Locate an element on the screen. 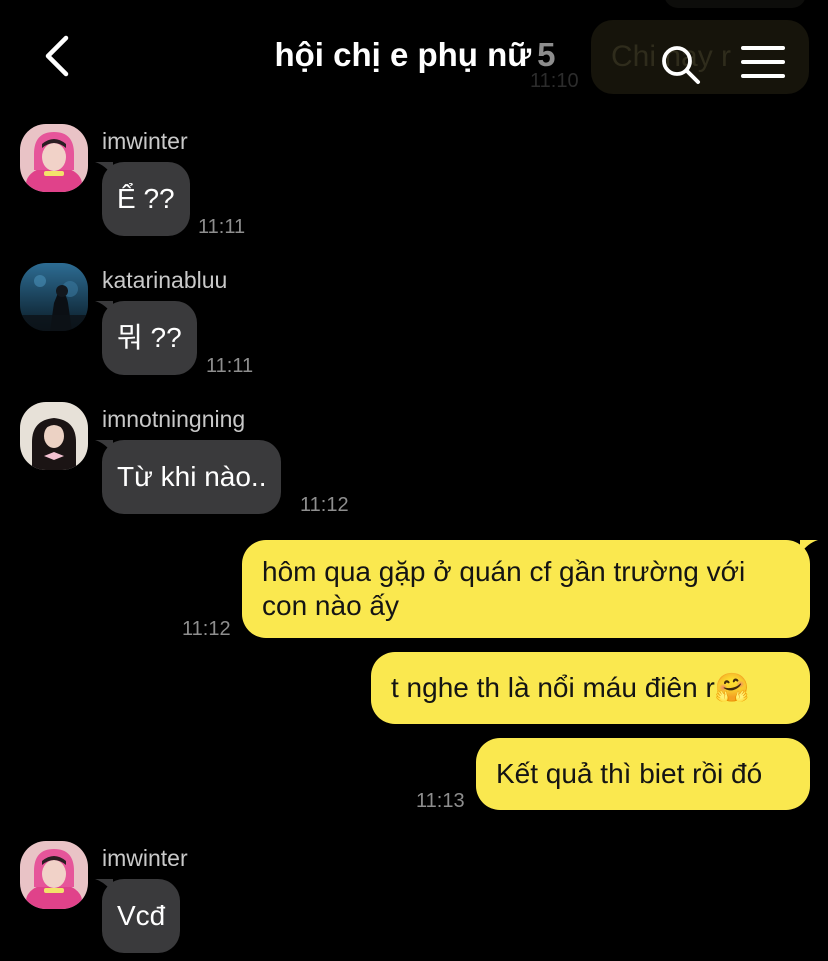 Image resolution: width=828 pixels, height=961 pixels. message-time: 11:13 is located at coordinates (440, 801).